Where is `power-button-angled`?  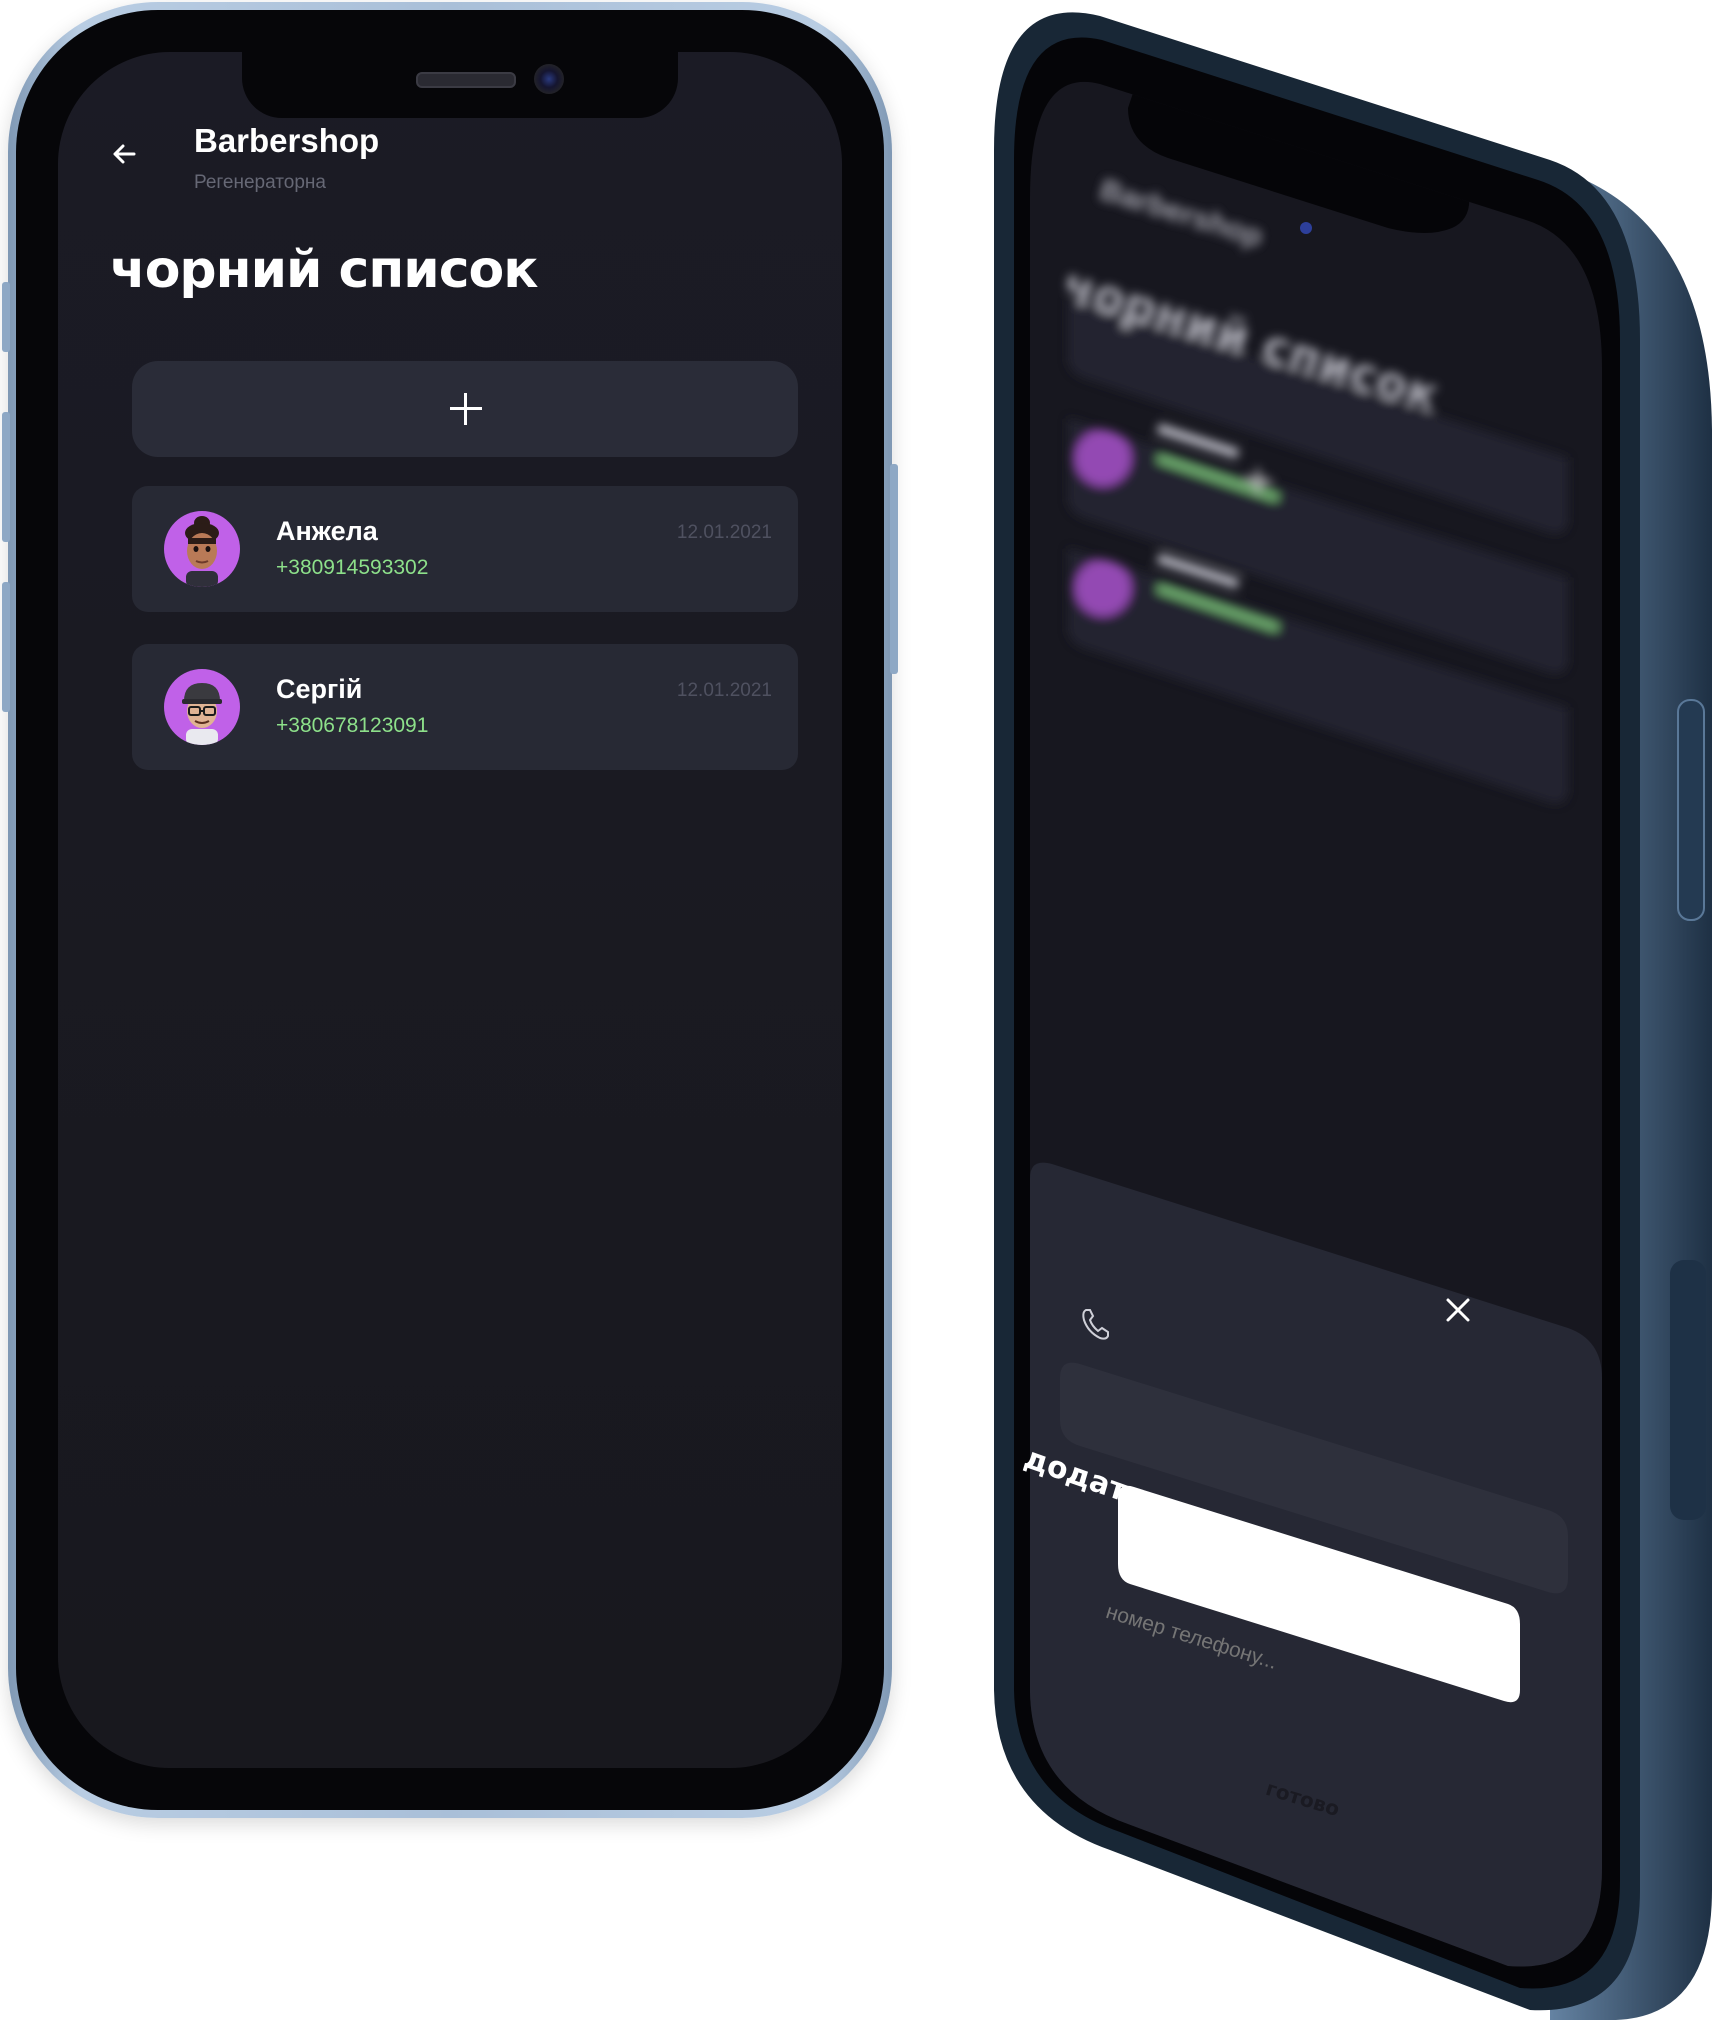
power-button-angled is located at coordinates (1691, 810).